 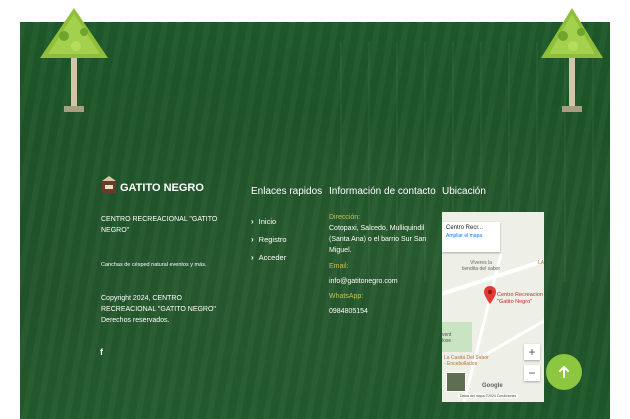 I want to click on tree-decoration-left, so click(x=74, y=60).